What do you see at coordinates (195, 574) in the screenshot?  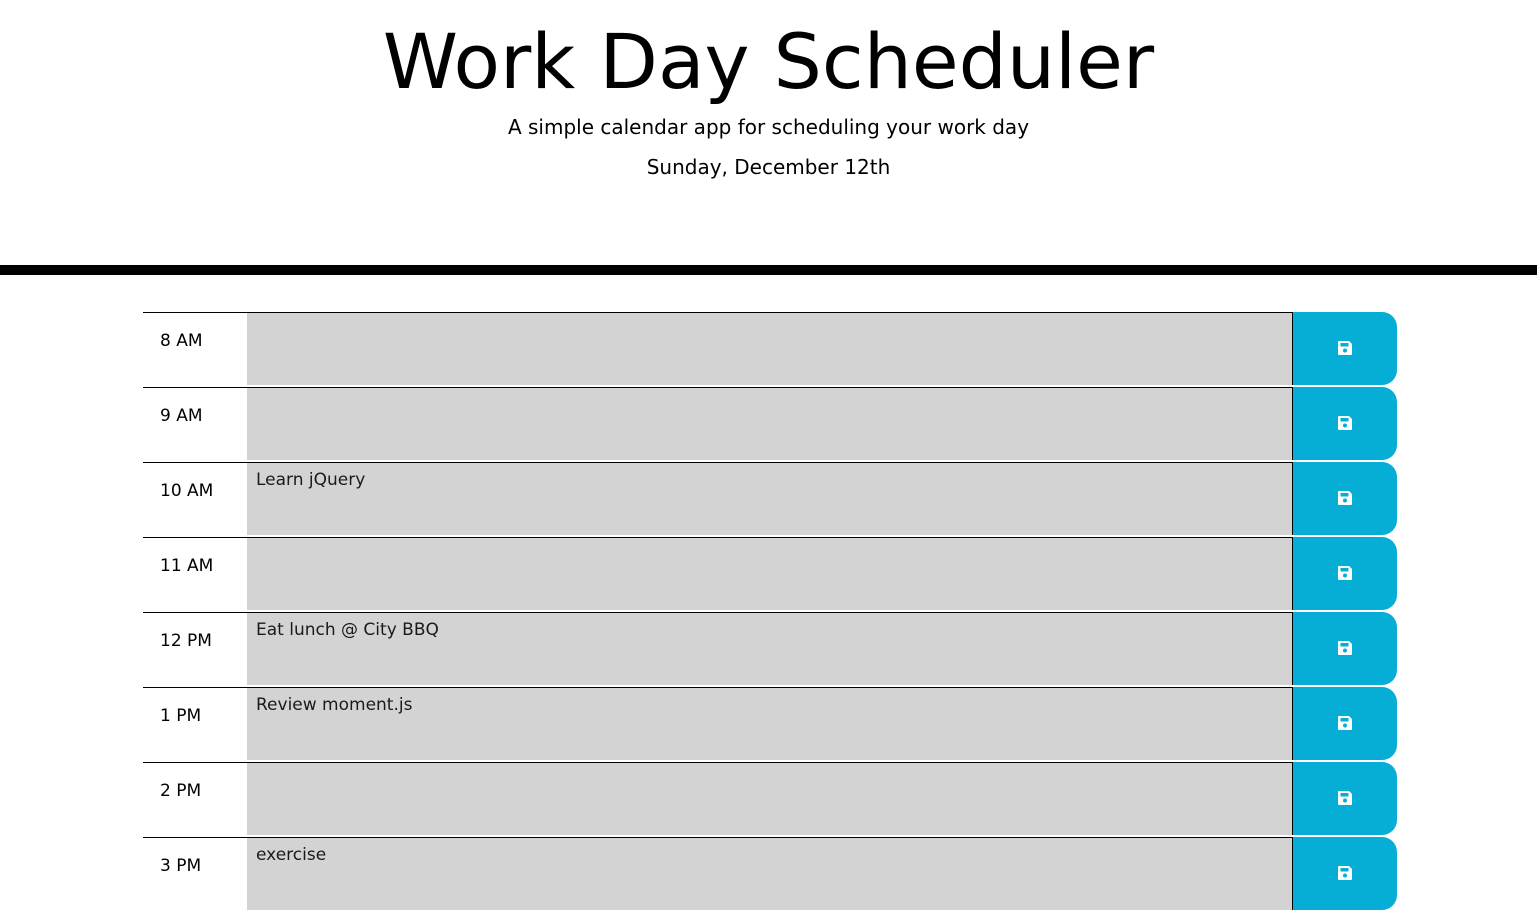 I see `hour-label: 11 AM` at bounding box center [195, 574].